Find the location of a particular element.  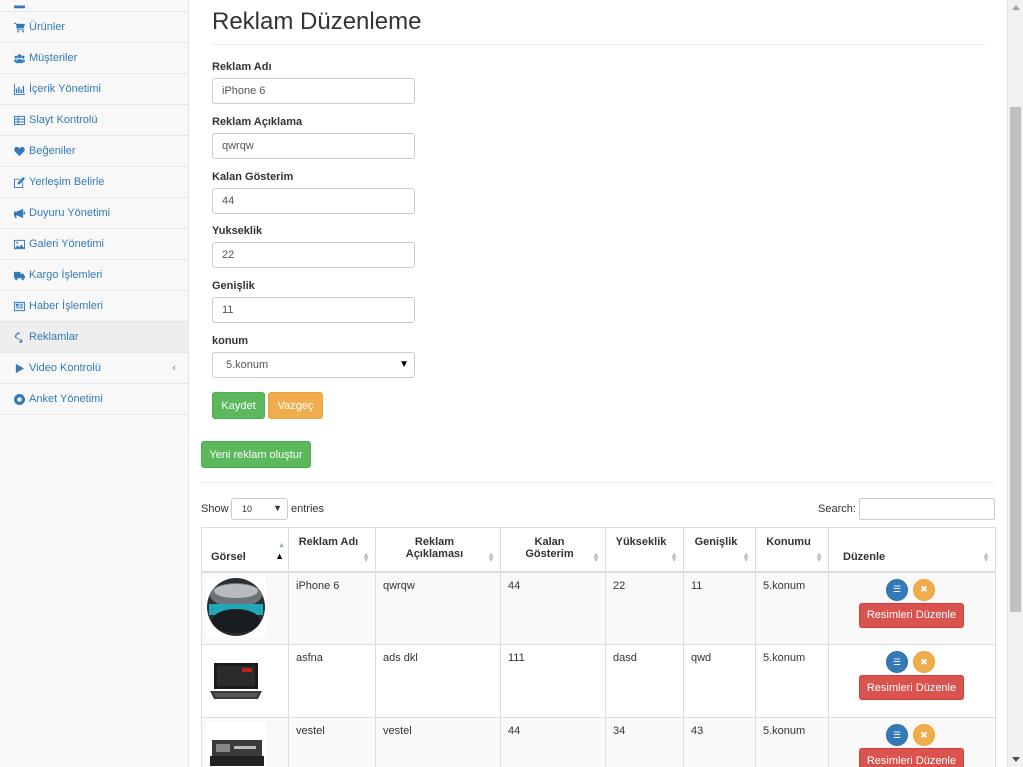

dashboard-icon is located at coordinates (19, 5).